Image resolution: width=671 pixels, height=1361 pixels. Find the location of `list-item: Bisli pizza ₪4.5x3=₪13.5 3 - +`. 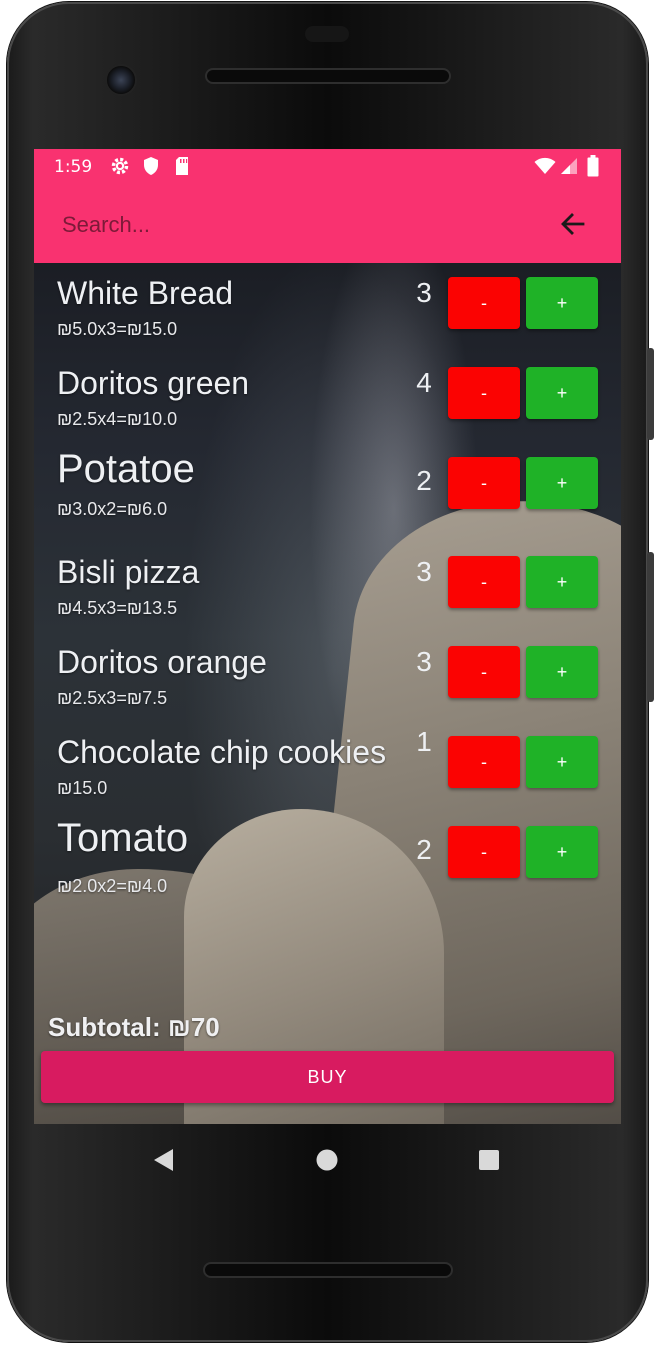

list-item: Bisli pizza ₪4.5x3=₪13.5 3 - + is located at coordinates (327, 587).